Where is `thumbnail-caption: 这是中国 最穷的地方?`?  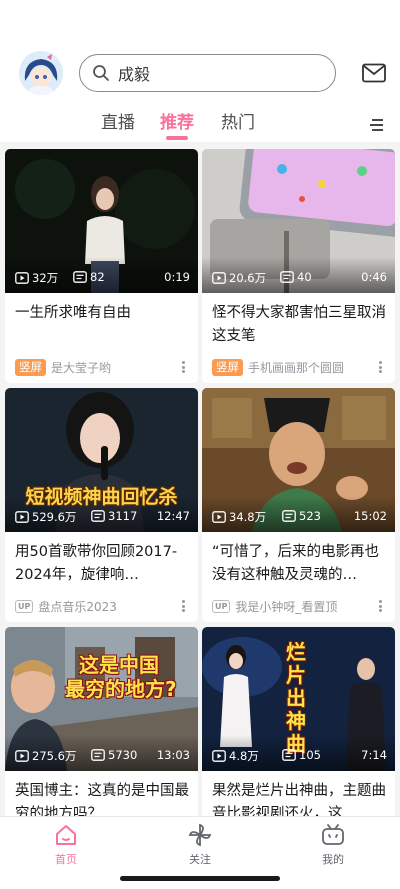 thumbnail-caption: 这是中国 最穷的地方? is located at coordinates (121, 677).